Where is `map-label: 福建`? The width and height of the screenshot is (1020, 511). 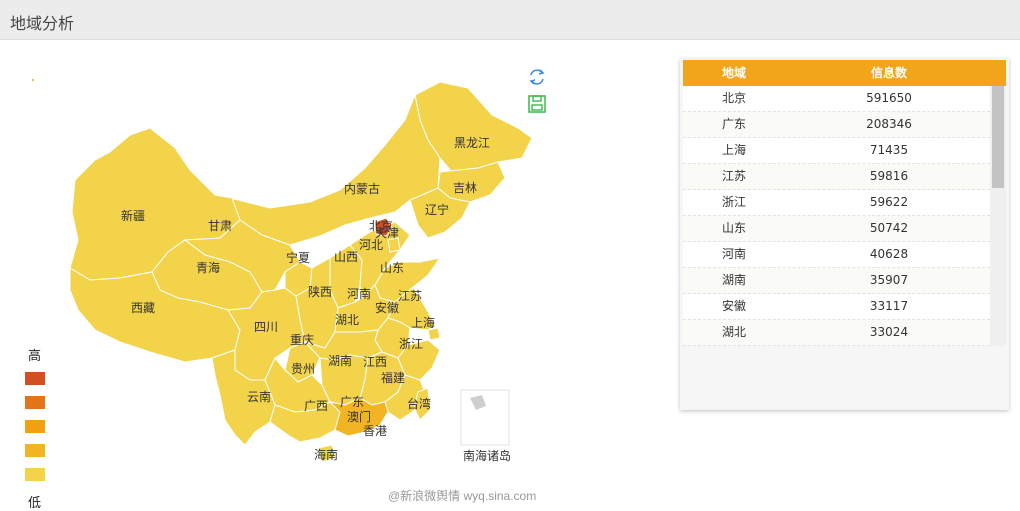 map-label: 福建 is located at coordinates (393, 377).